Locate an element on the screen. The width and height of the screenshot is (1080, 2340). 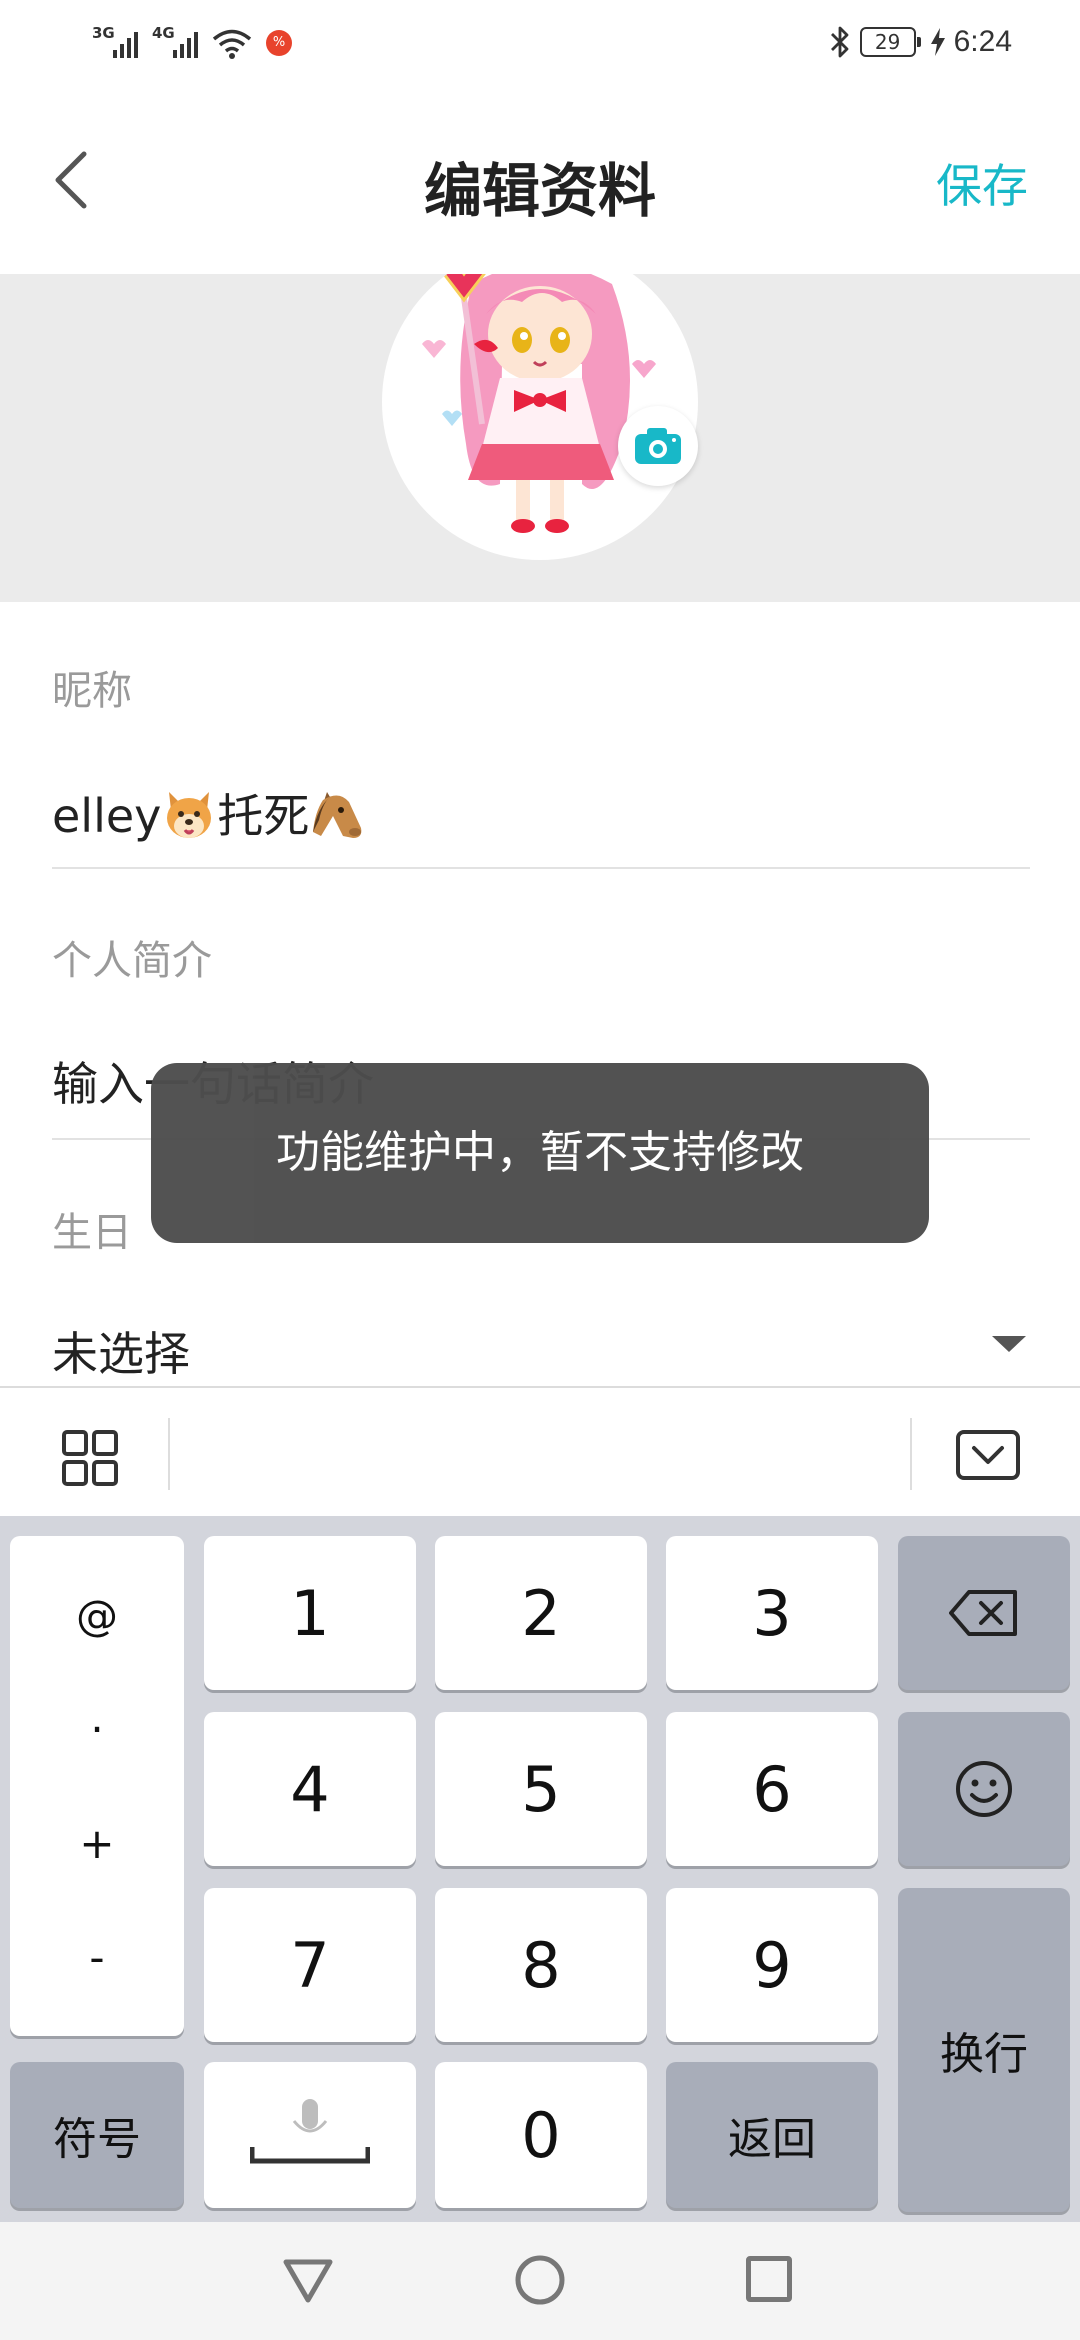
bluetooth-icon is located at coordinates (839, 42).